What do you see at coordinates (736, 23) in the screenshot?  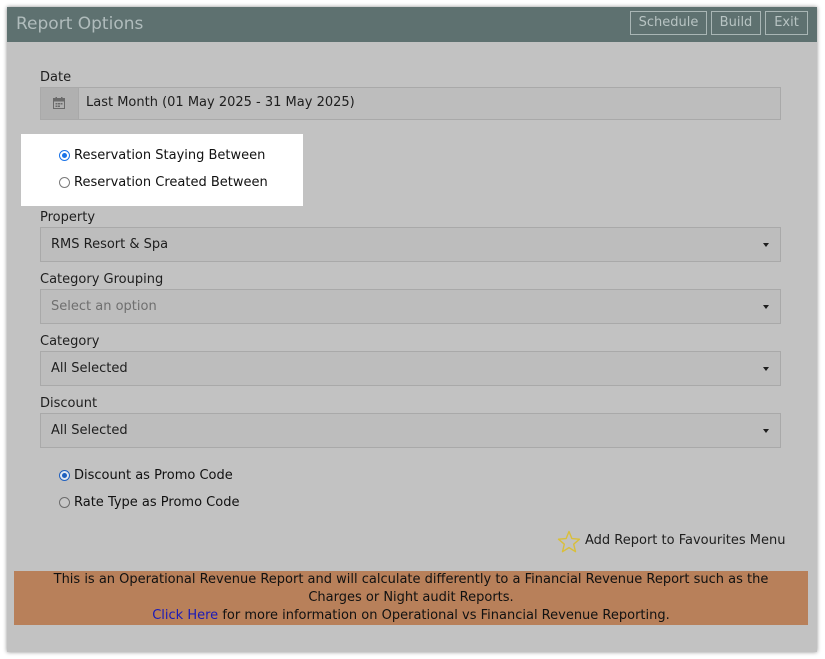 I see `build-button: Build` at bounding box center [736, 23].